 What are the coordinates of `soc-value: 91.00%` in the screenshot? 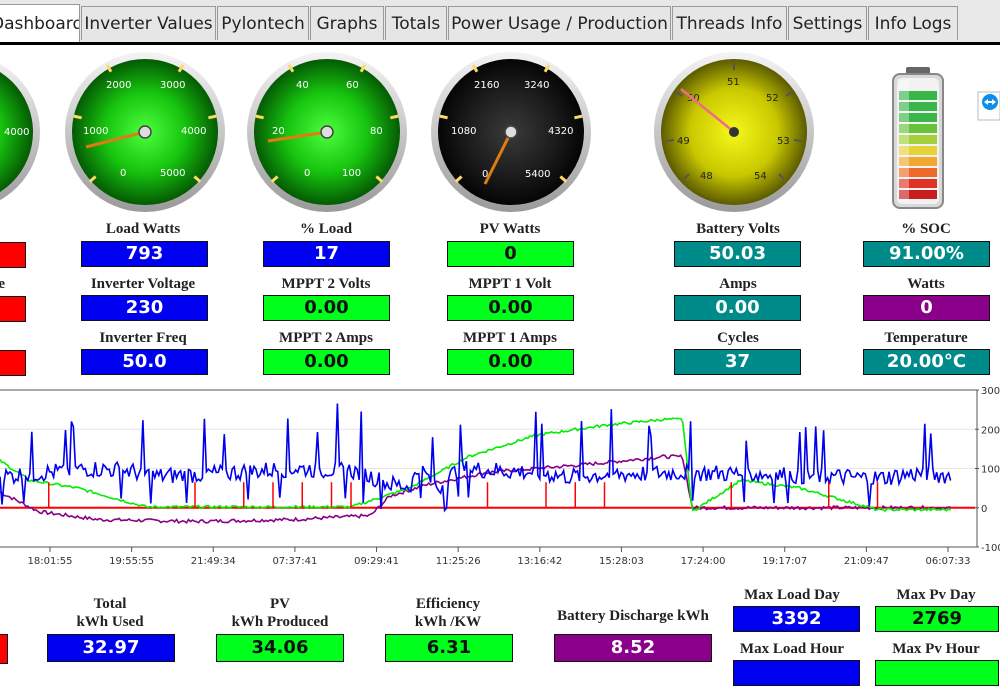 It's located at (926, 254).